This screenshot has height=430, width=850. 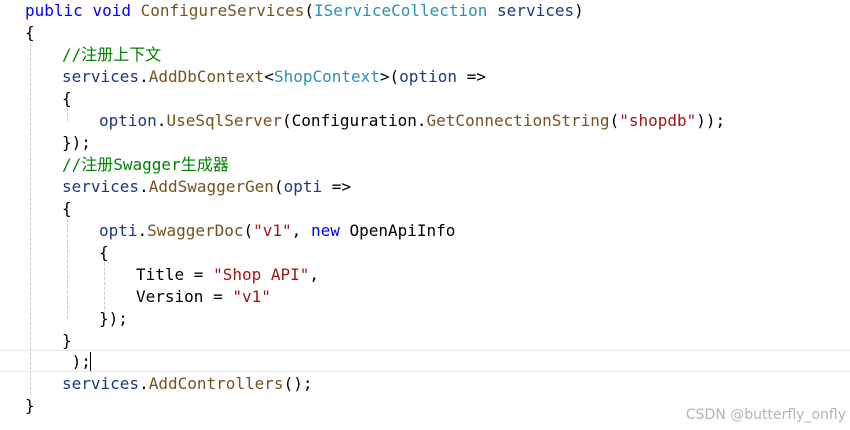 I want to click on current-line-highlight, so click(x=425, y=361).